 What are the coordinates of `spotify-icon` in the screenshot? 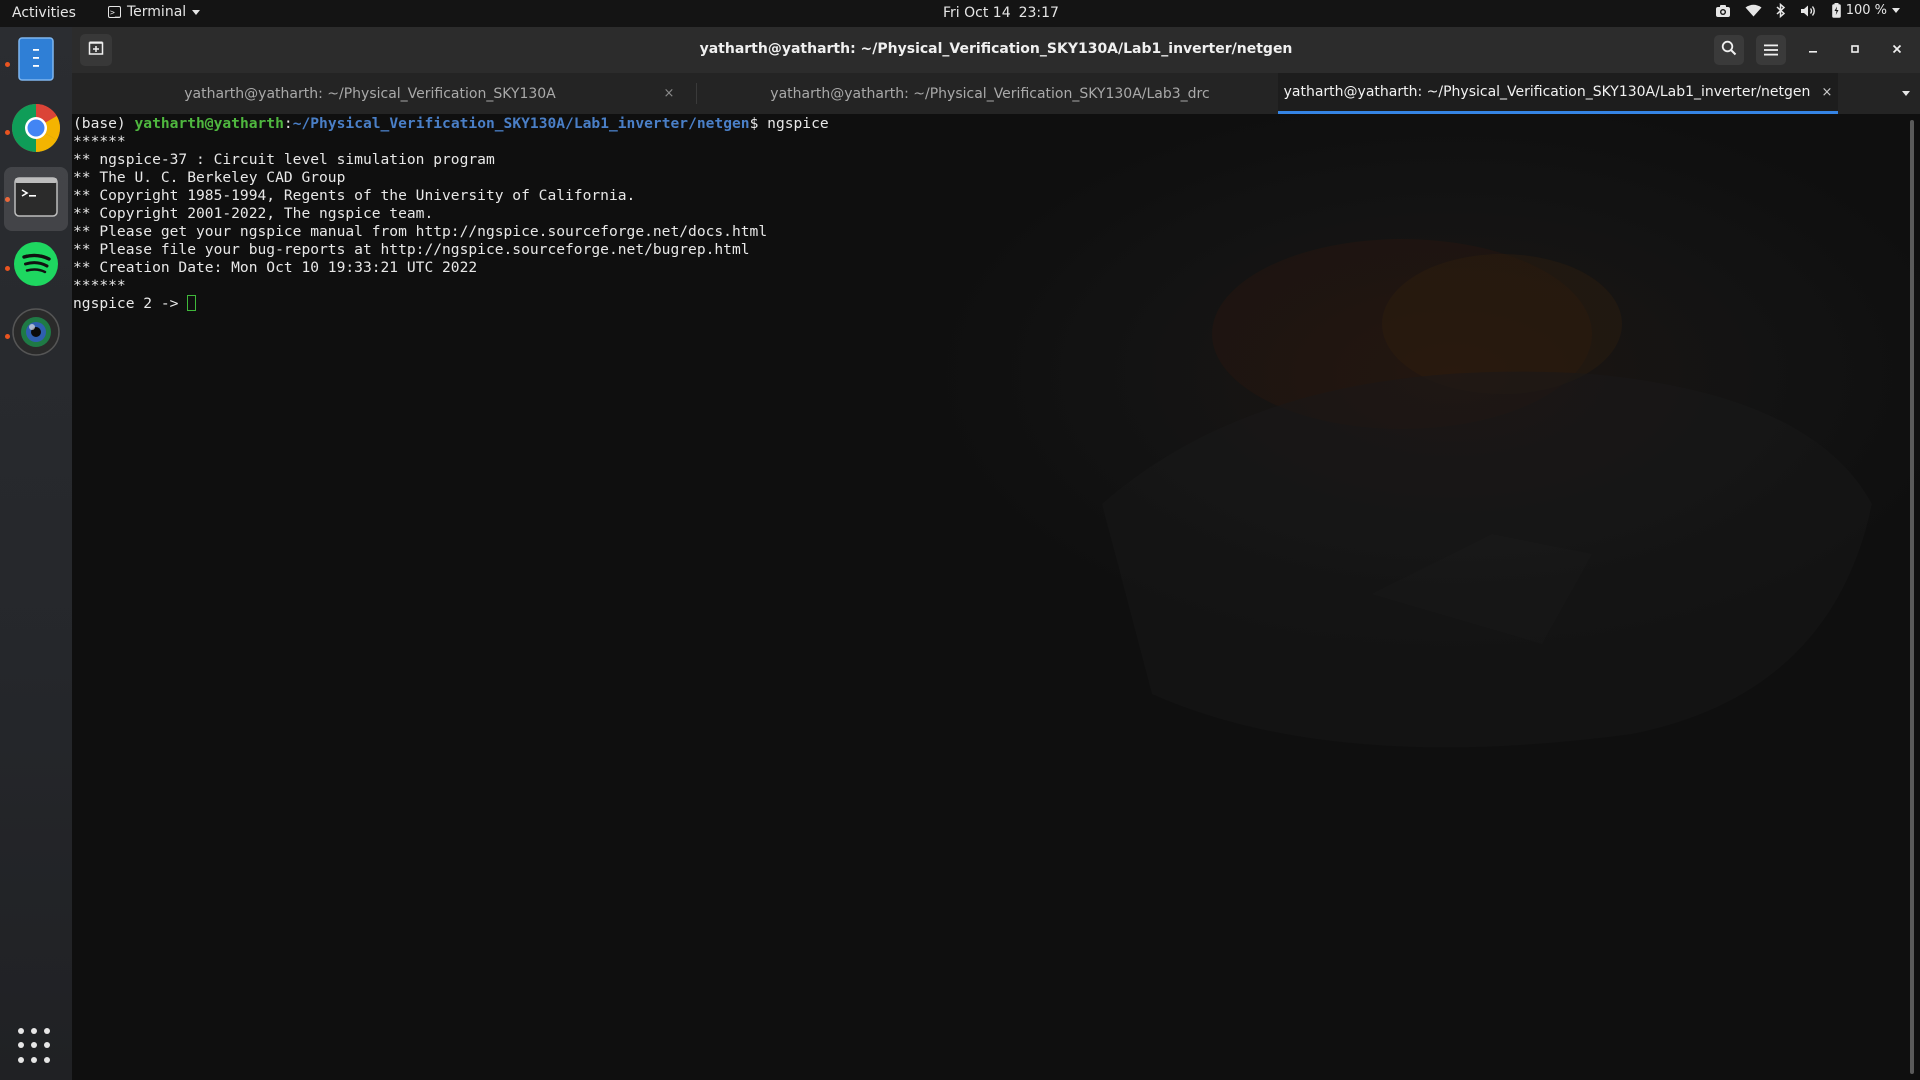 It's located at (36, 266).